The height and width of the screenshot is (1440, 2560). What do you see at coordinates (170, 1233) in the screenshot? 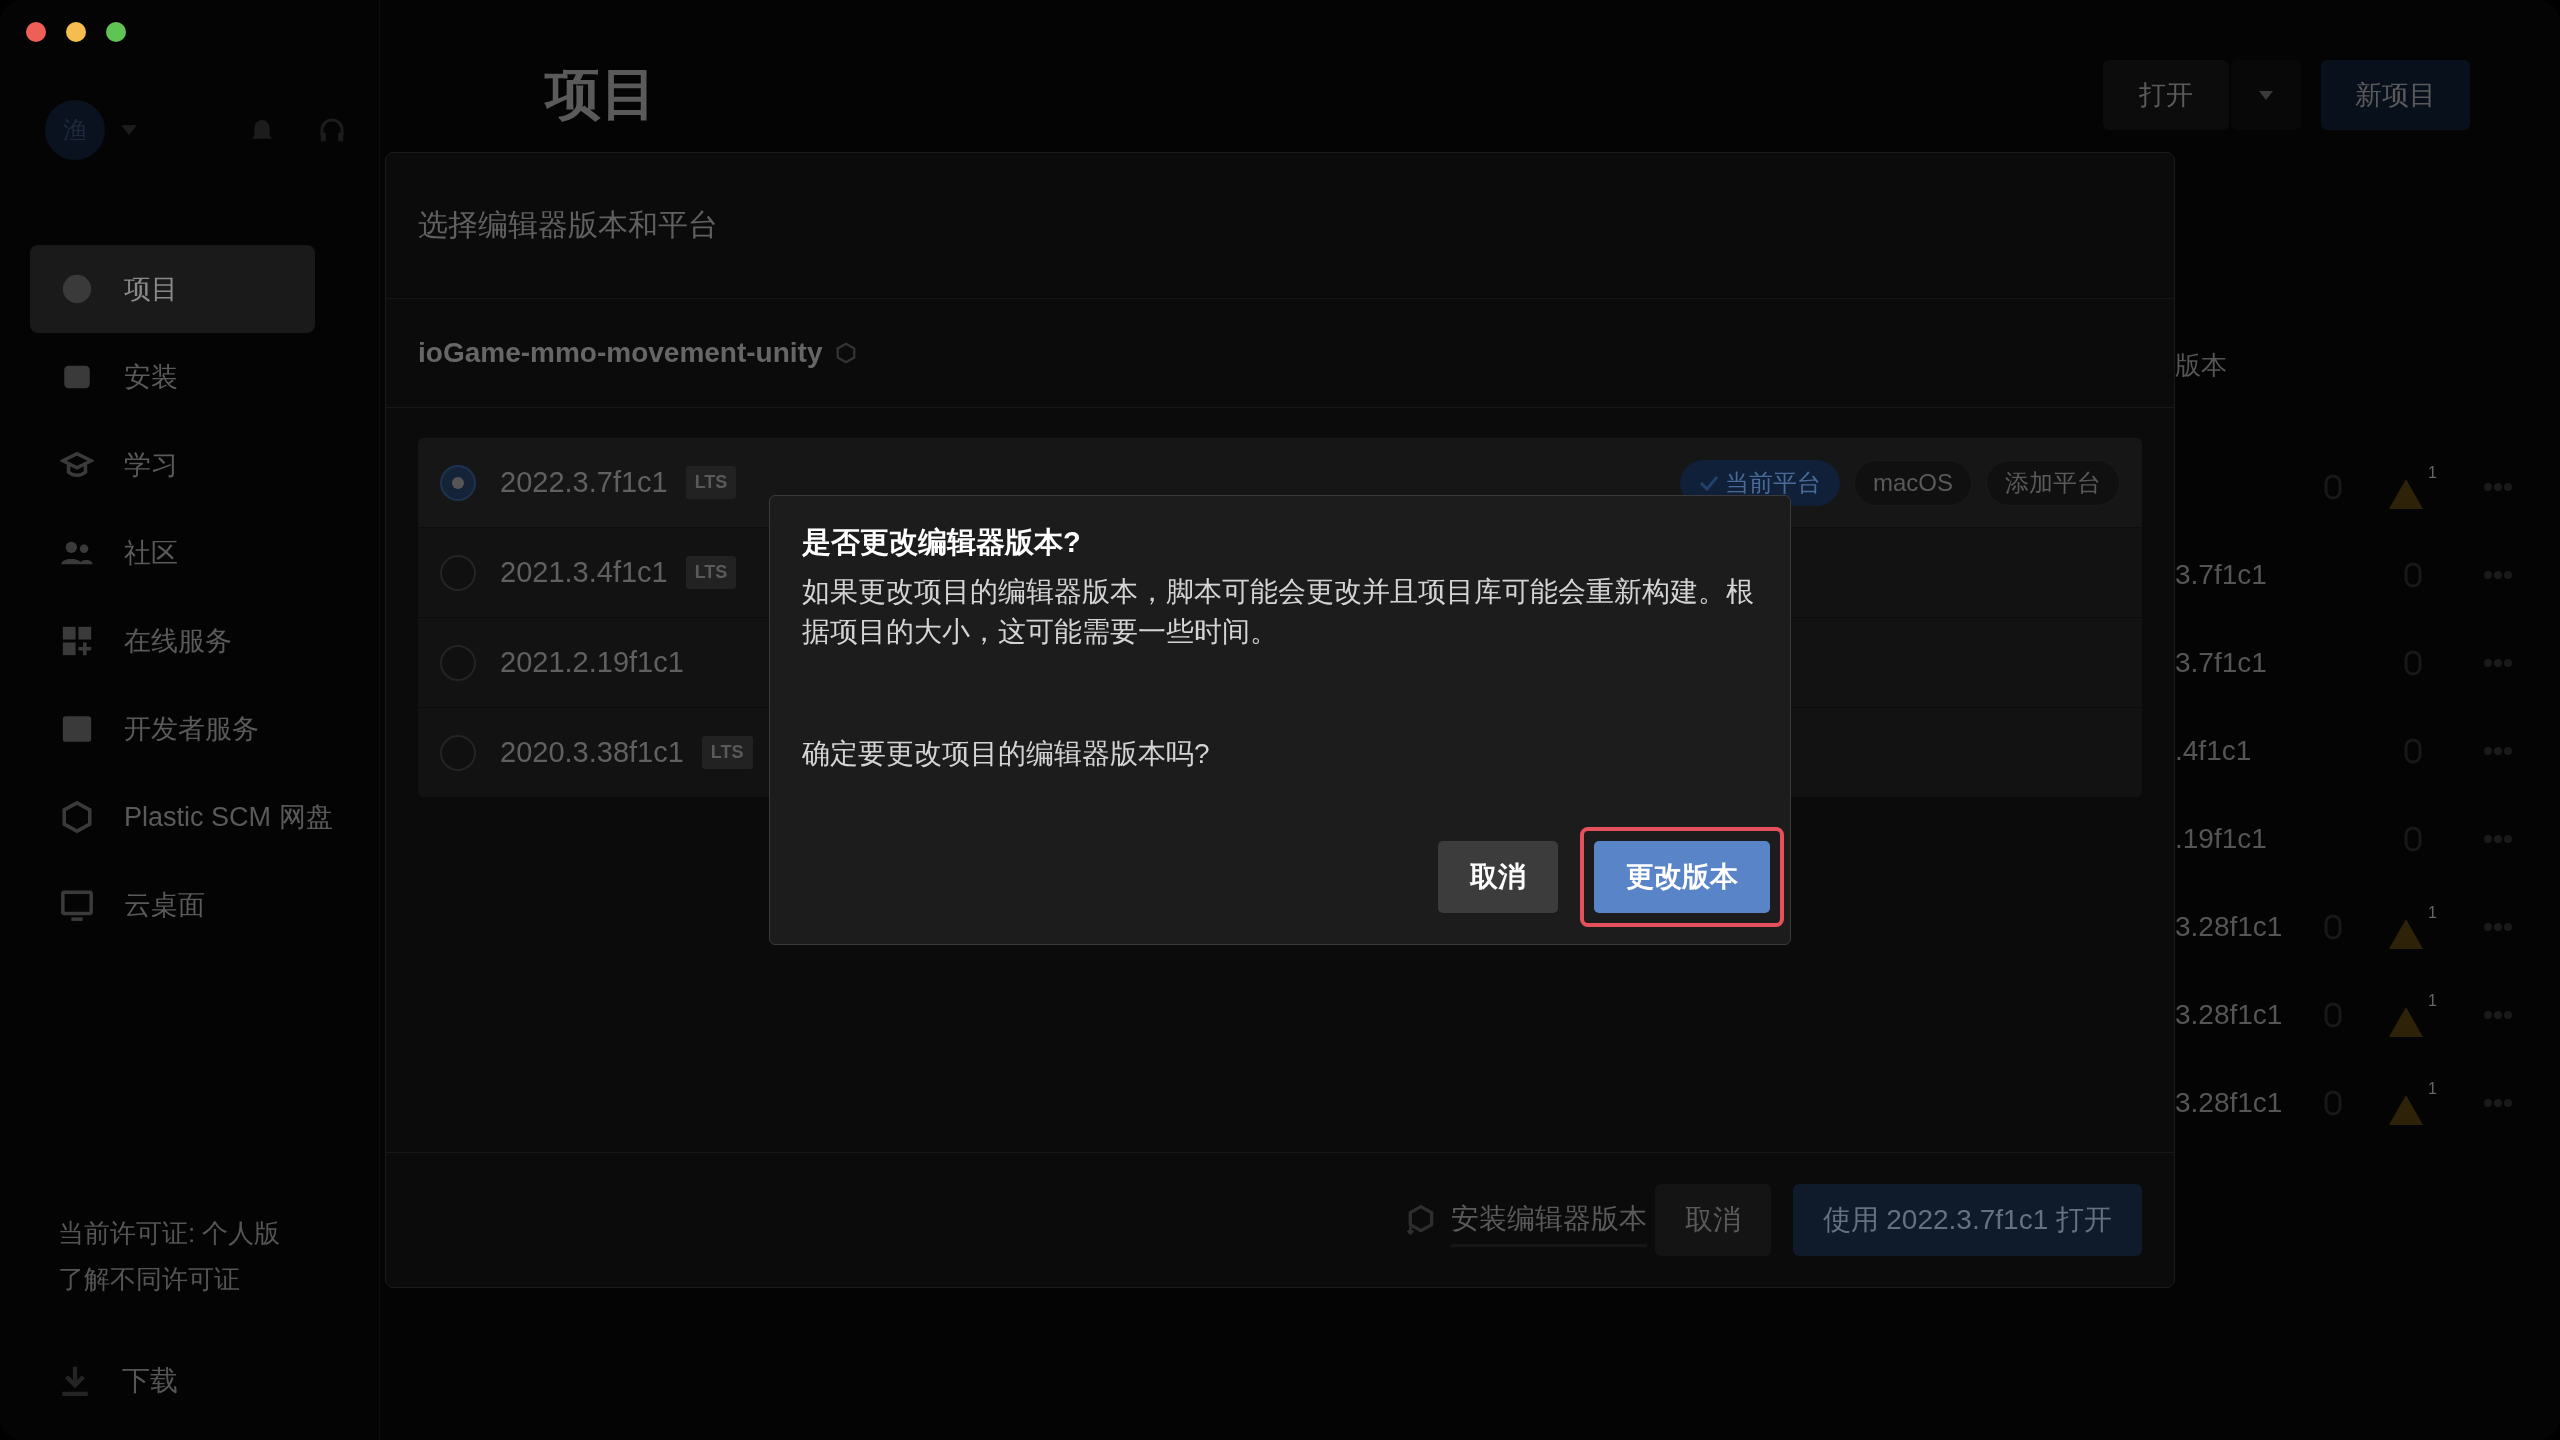
I see `license-text: 当前许可证: 个人版` at bounding box center [170, 1233].